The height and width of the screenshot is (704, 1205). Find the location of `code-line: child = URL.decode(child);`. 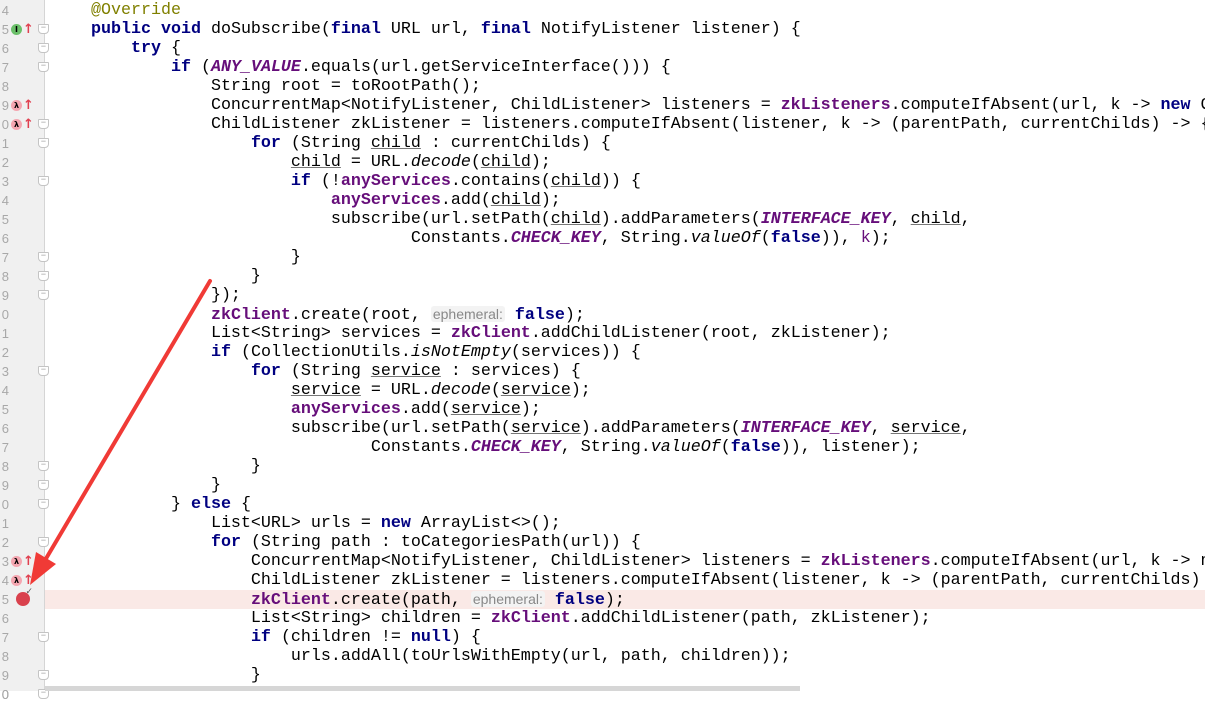

code-line: child = URL.decode(child); is located at coordinates (625, 162).